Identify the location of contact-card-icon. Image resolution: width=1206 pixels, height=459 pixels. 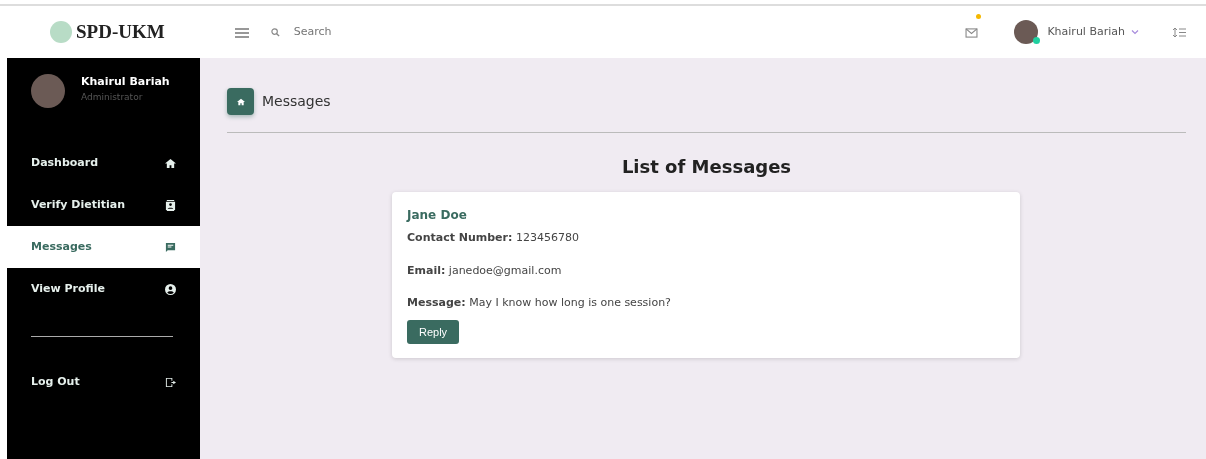
(170, 205).